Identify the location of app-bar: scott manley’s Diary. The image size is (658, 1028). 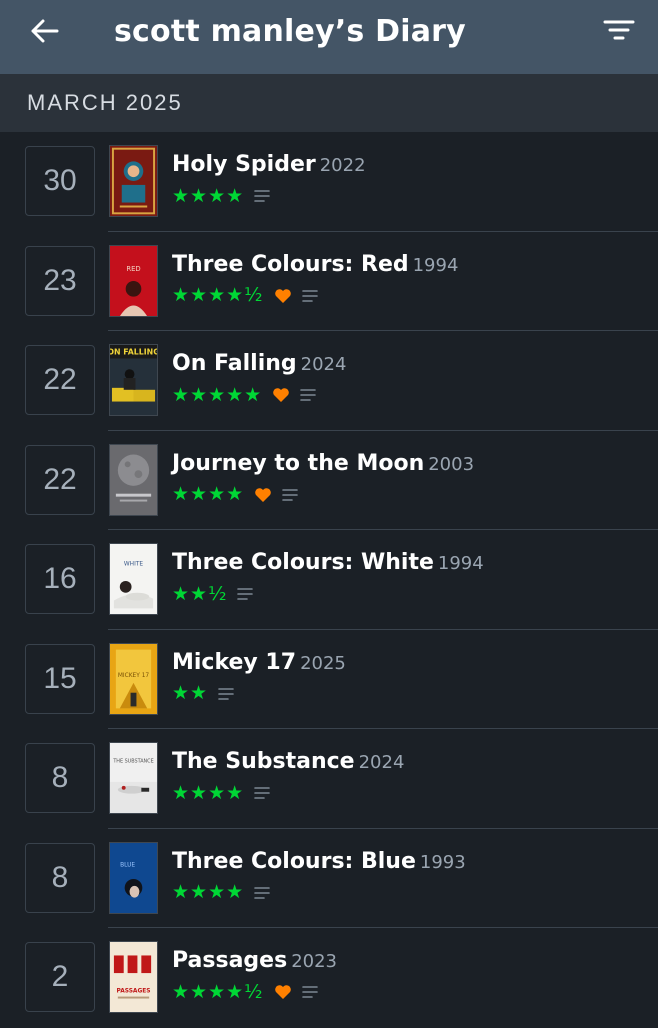
(329, 37).